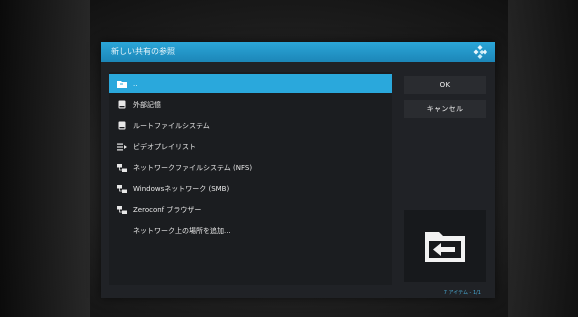 The image size is (578, 317). What do you see at coordinates (164, 146) in the screenshot?
I see `list-item-label: ビデオプレイリスト` at bounding box center [164, 146].